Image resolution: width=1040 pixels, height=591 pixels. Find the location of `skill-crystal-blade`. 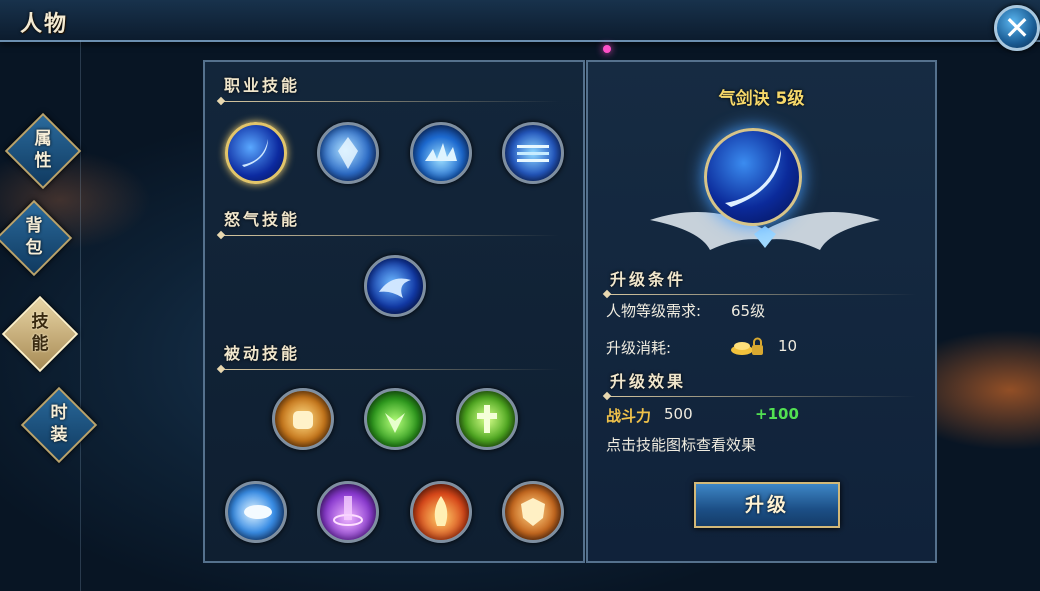

skill-crystal-blade is located at coordinates (348, 153).